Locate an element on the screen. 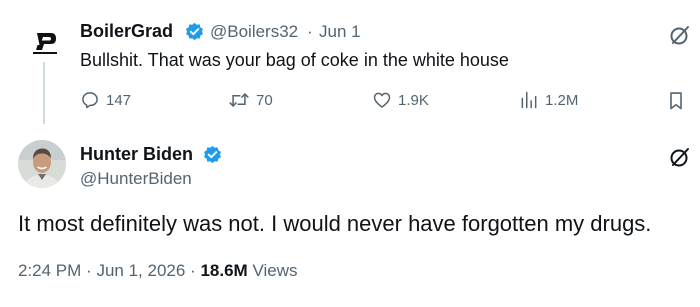  tweet-meta: 2:24 PM · Jun 1, 2026 · 18.6M Views is located at coordinates (157, 271).